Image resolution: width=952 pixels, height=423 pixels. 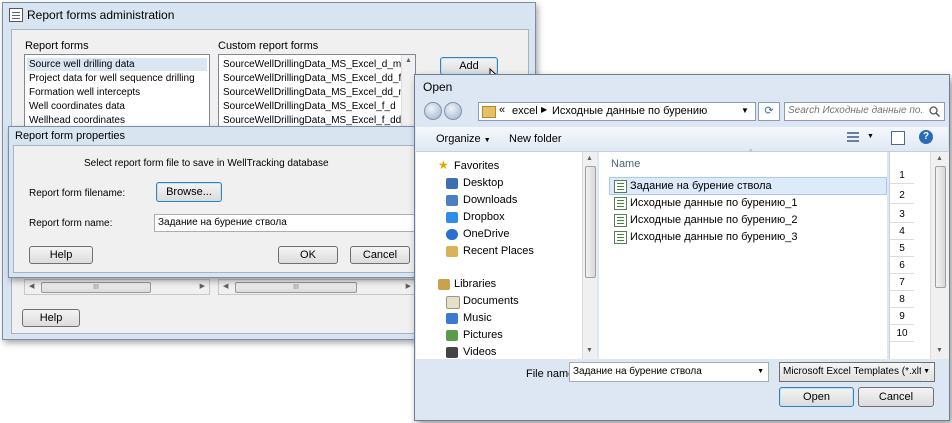 What do you see at coordinates (477, 318) in the screenshot?
I see `nav-item-label: Music` at bounding box center [477, 318].